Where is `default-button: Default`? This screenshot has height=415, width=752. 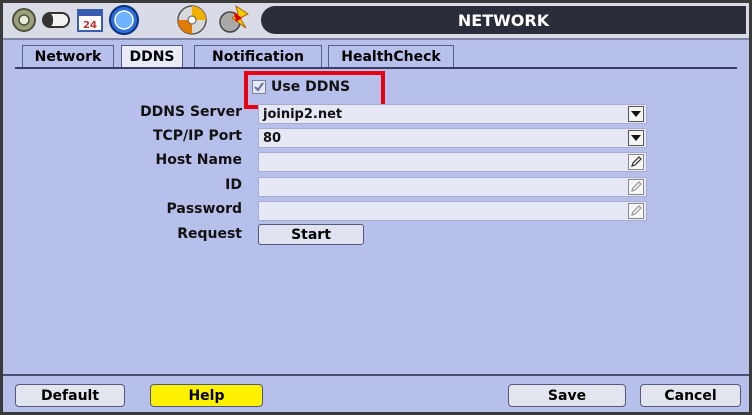
default-button: Default is located at coordinates (70, 395).